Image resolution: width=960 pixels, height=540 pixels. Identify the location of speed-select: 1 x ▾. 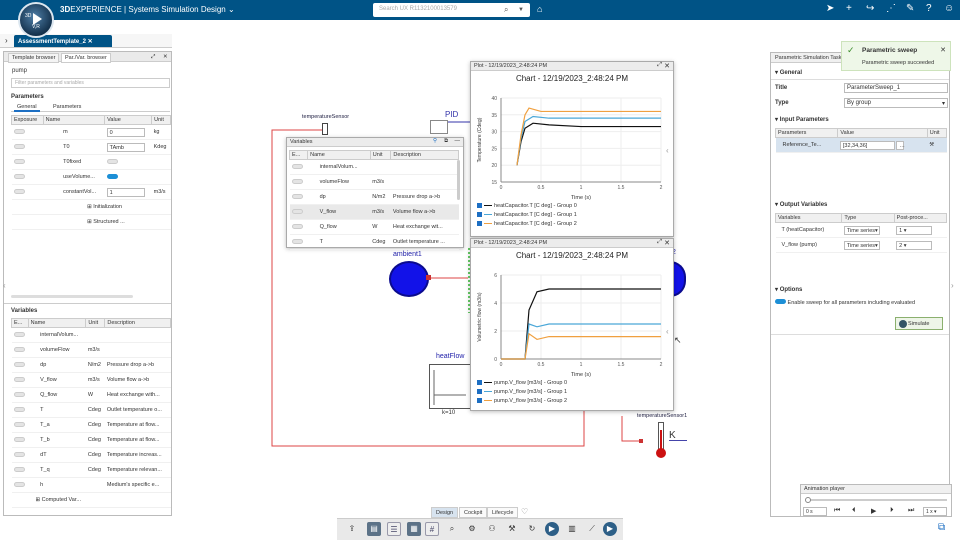
(935, 511).